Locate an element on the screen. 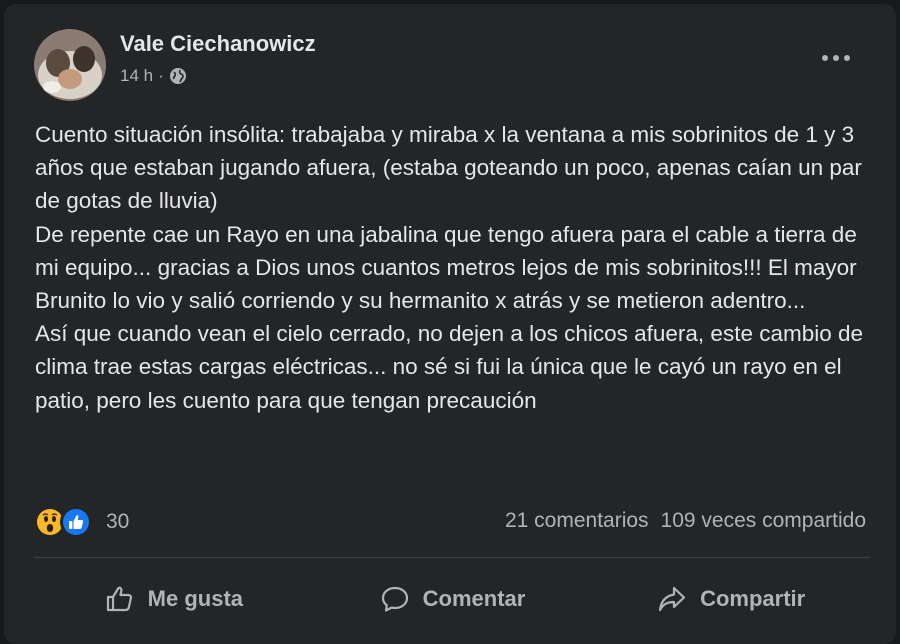  post-time: 14 h is located at coordinates (136, 76).